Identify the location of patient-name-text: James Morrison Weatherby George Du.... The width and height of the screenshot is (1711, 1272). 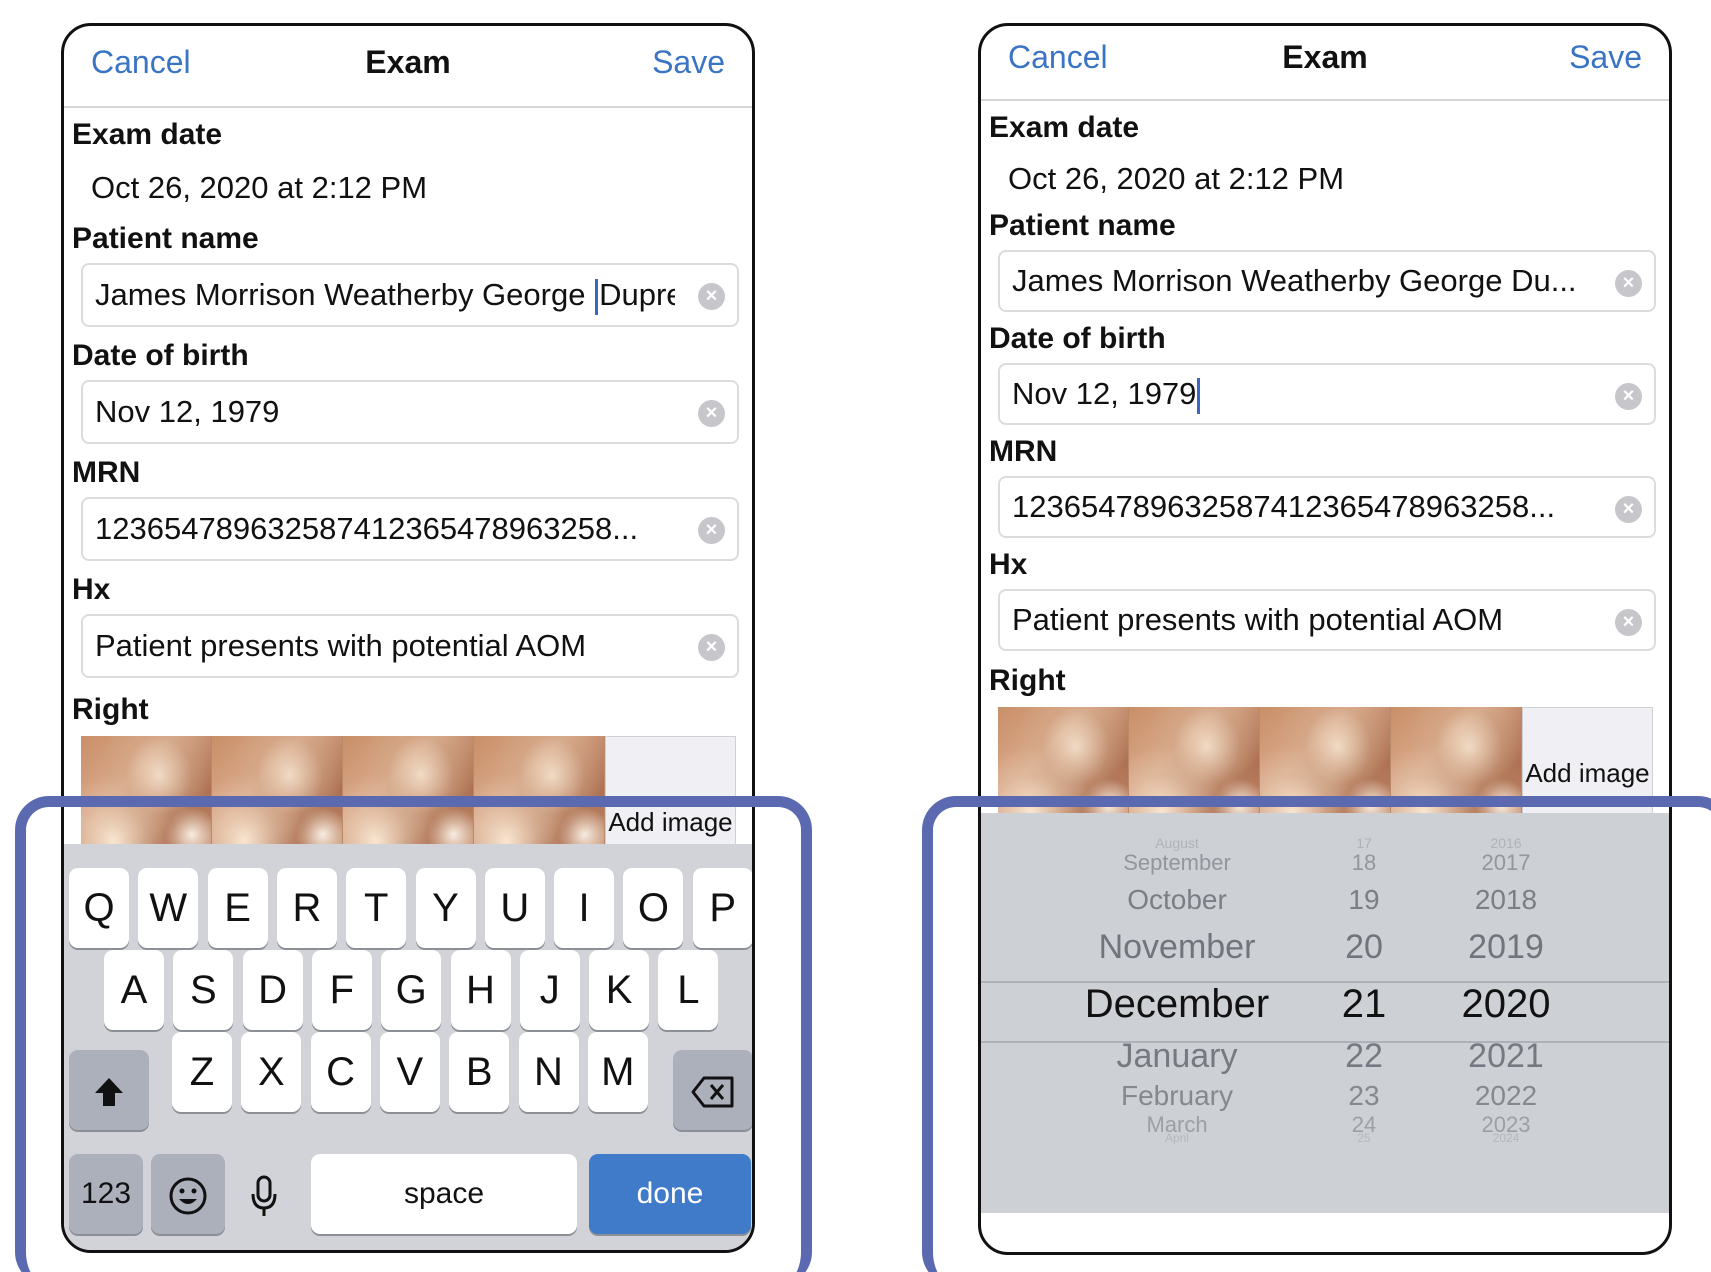
(1294, 280).